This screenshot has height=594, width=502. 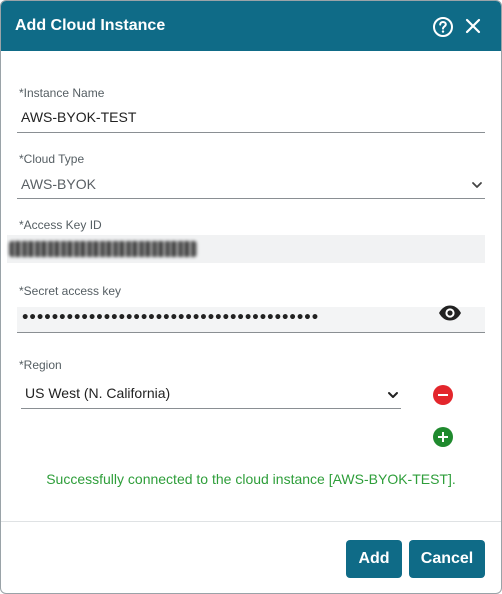 What do you see at coordinates (211, 408) in the screenshot?
I see `region-underline` at bounding box center [211, 408].